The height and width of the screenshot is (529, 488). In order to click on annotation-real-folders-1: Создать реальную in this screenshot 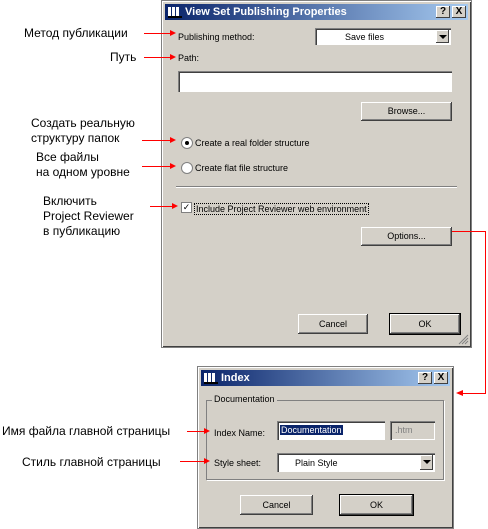, I will do `click(83, 123)`.